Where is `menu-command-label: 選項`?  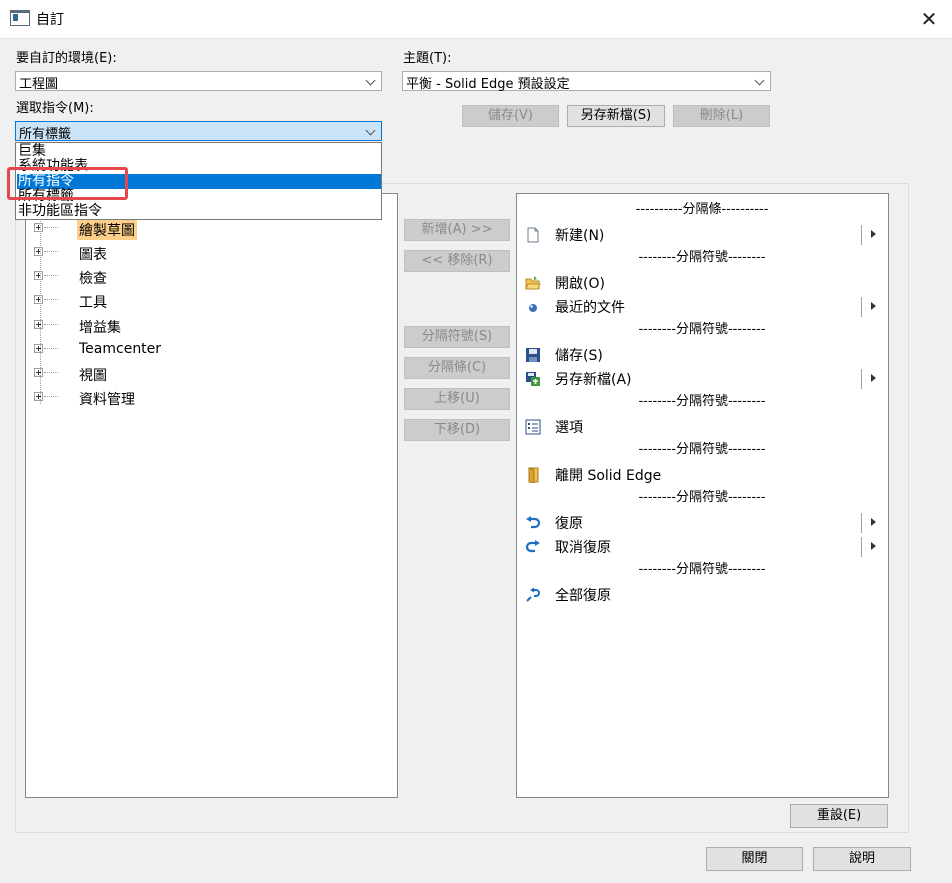
menu-command-label: 選項 is located at coordinates (569, 428).